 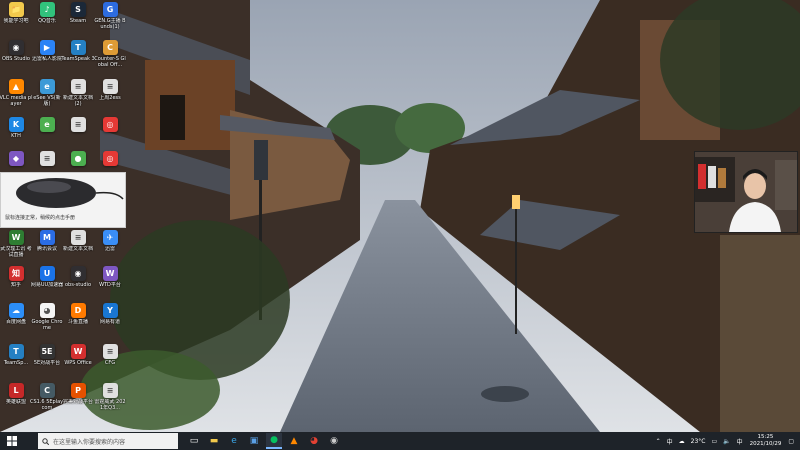 I want to click on desktop-icon: U 网易UU加速器, so click(x=47, y=283).